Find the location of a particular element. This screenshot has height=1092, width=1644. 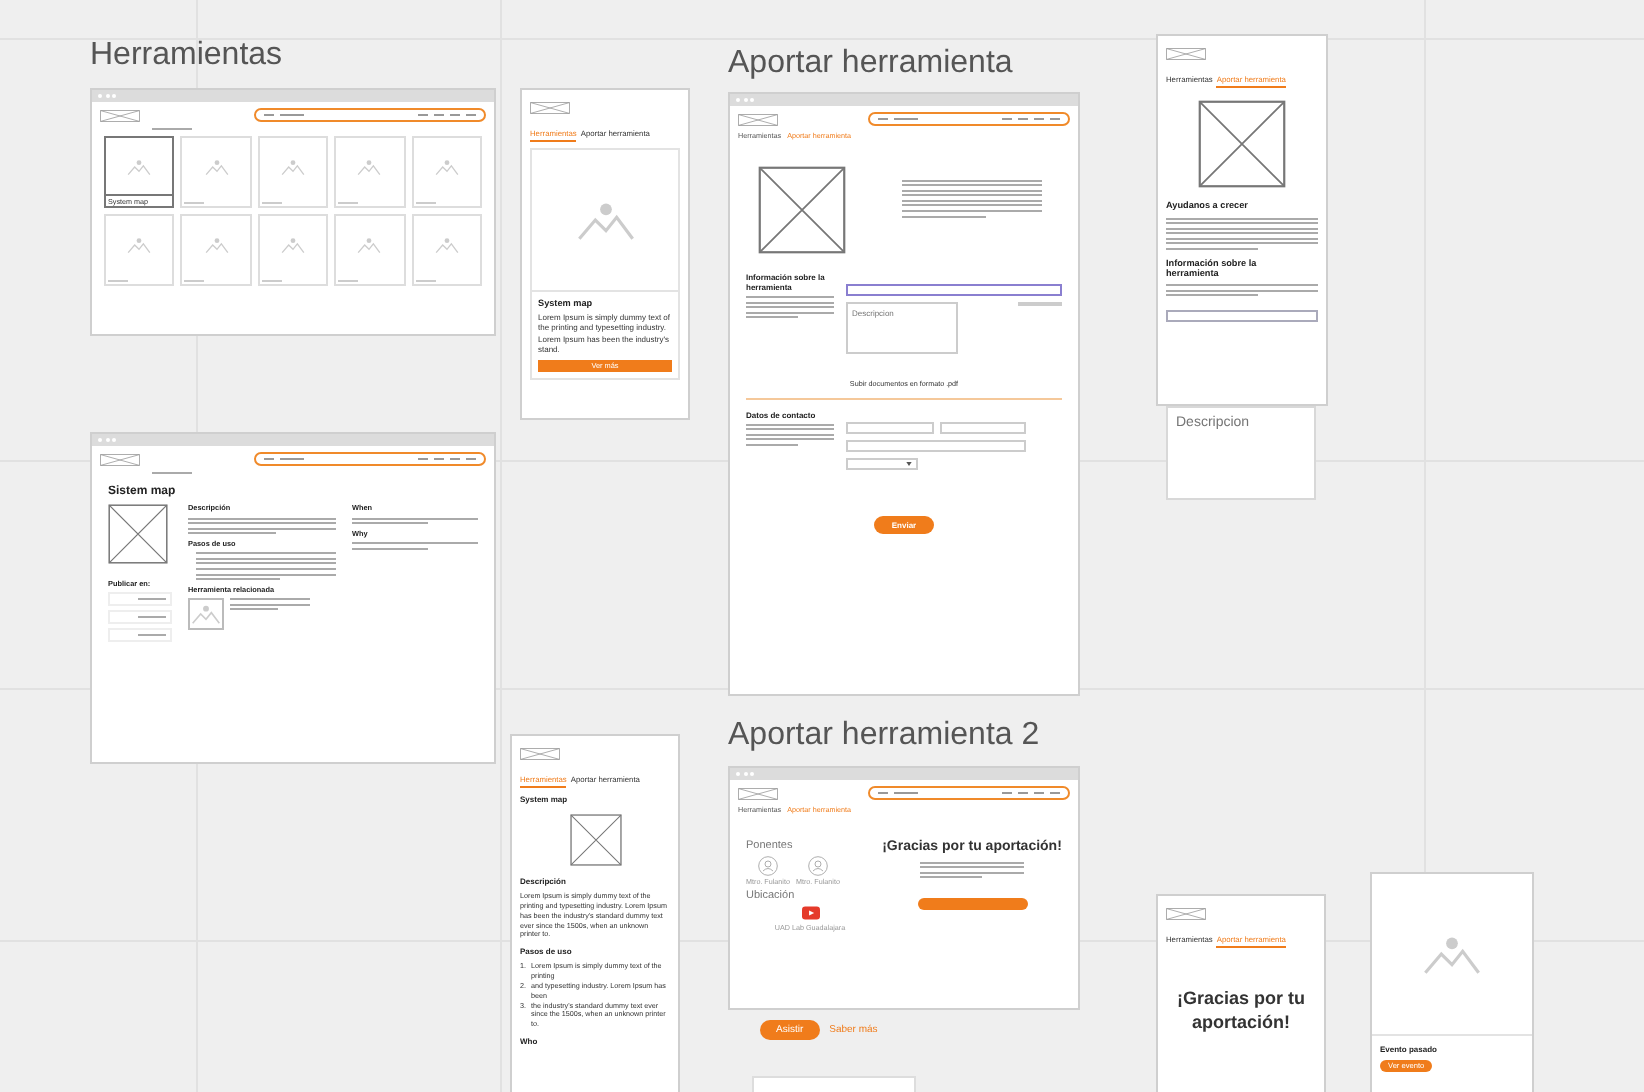

play-icon is located at coordinates (810, 913).